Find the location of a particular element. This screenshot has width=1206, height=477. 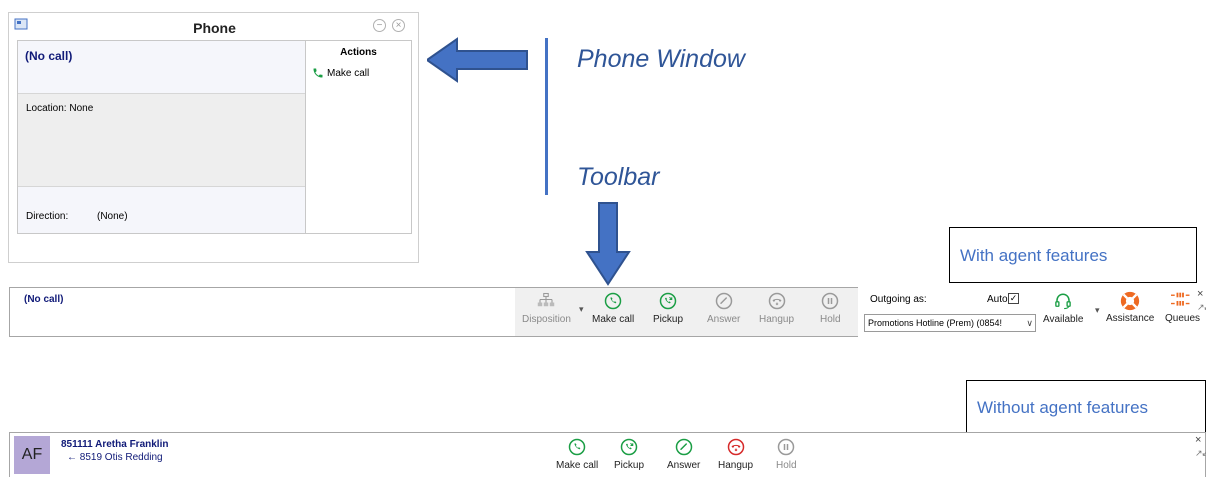

queues-icon is located at coordinates (1179, 299).